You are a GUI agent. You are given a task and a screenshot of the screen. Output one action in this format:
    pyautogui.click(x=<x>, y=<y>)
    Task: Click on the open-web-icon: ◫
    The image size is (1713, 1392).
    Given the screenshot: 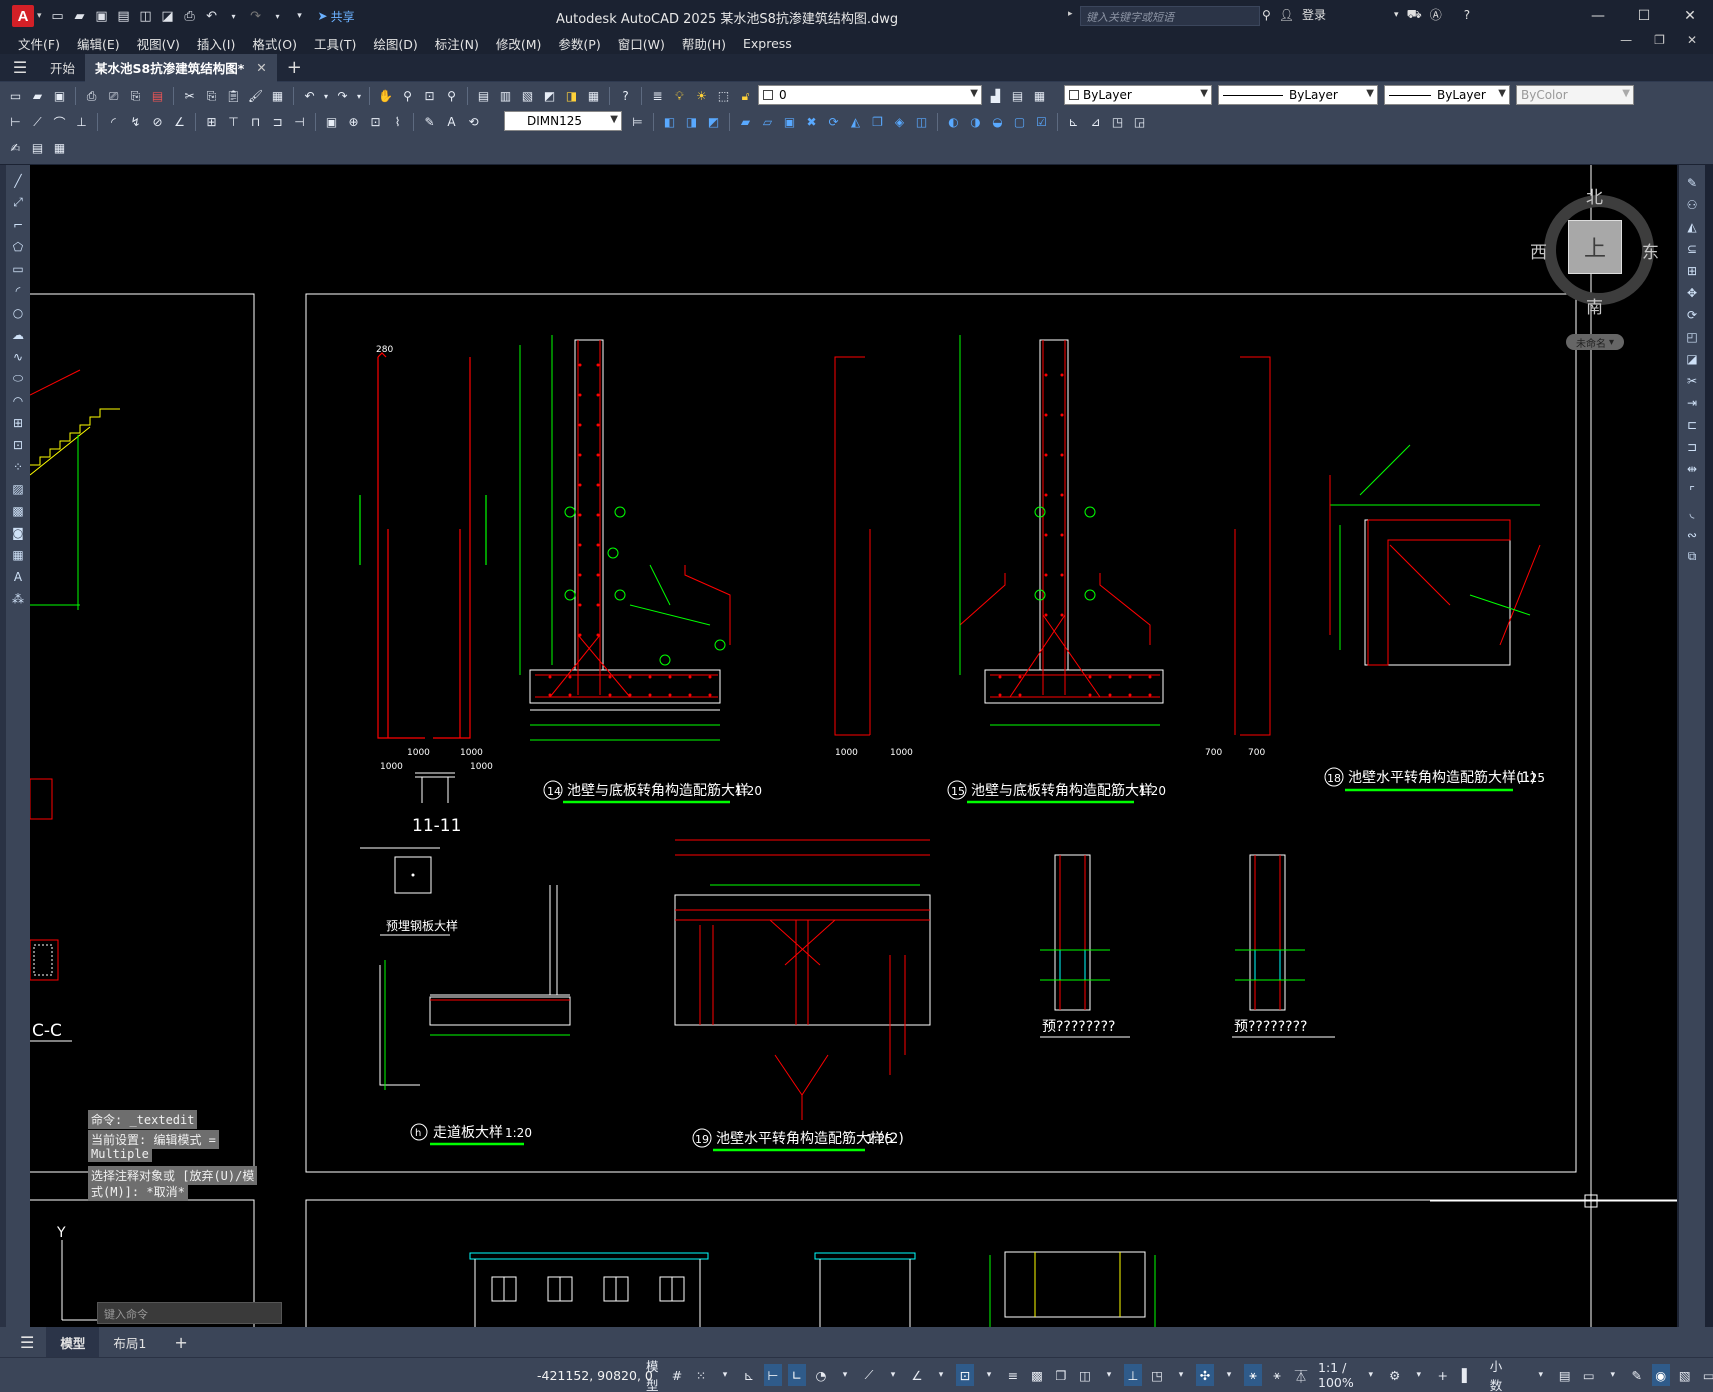 What is the action you would take?
    pyautogui.click(x=146, y=16)
    